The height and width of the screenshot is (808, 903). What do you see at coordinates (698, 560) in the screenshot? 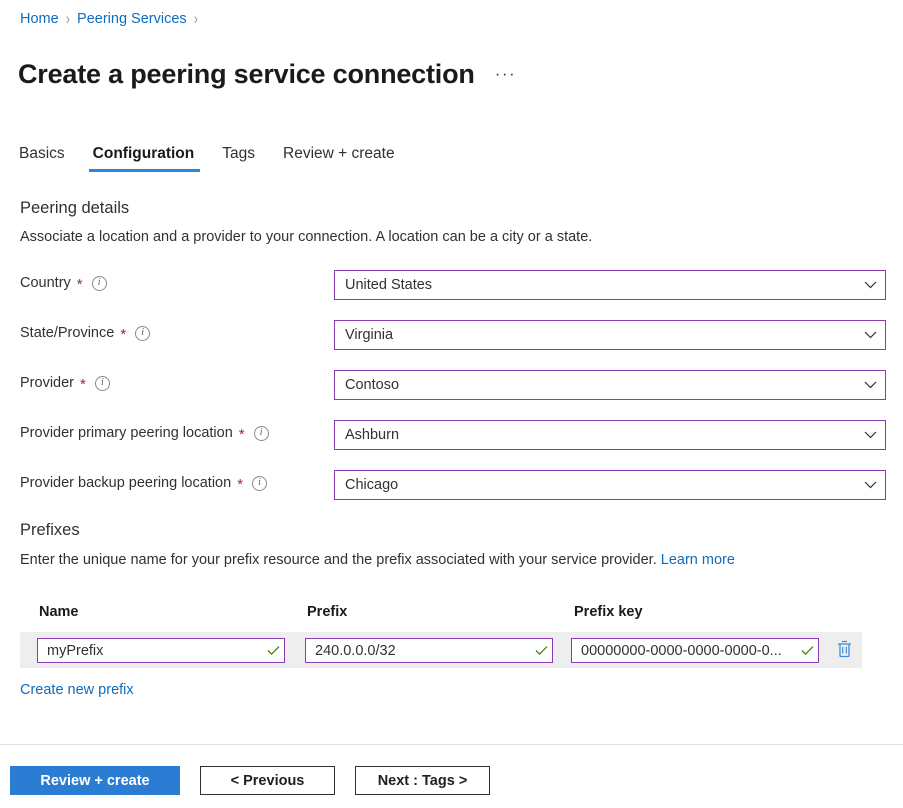
I see `learn-more-link: Learn more` at bounding box center [698, 560].